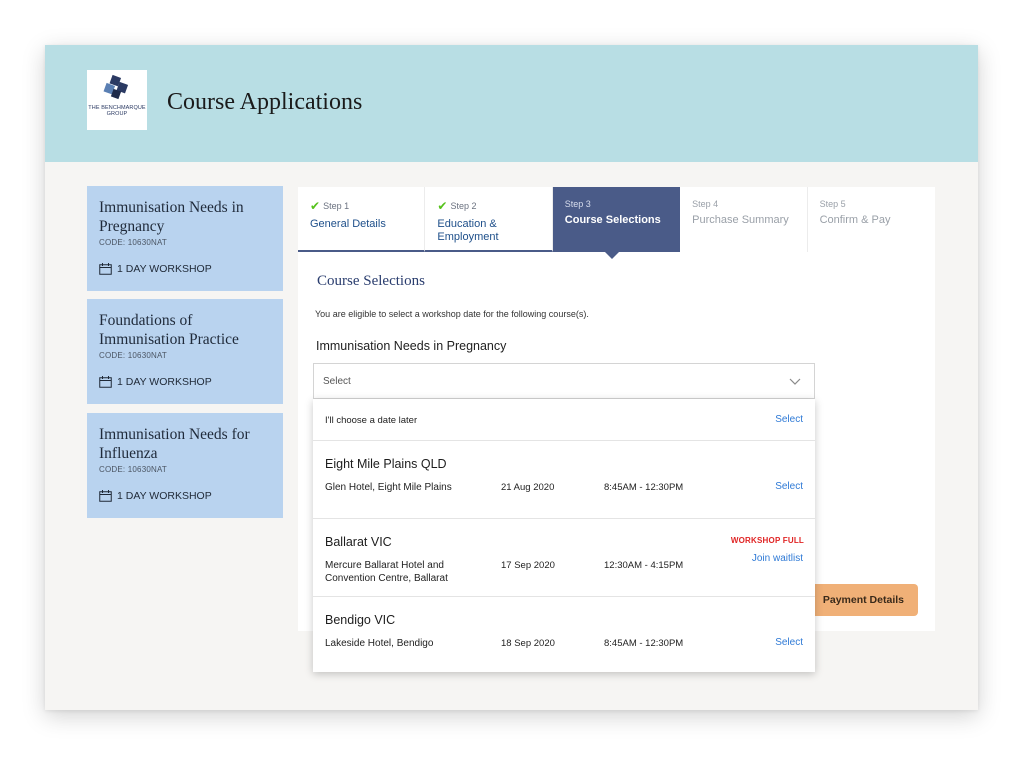 The width and height of the screenshot is (1024, 757). I want to click on step-number-text: Step 2, so click(463, 206).